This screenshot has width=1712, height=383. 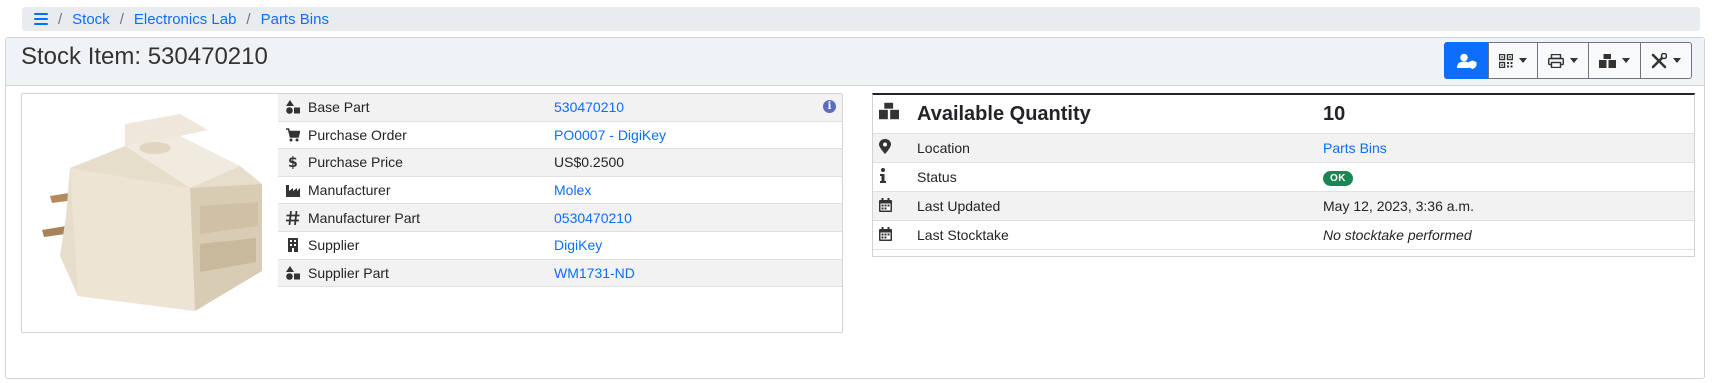 I want to click on user-shield-icon, so click(x=1466, y=61).